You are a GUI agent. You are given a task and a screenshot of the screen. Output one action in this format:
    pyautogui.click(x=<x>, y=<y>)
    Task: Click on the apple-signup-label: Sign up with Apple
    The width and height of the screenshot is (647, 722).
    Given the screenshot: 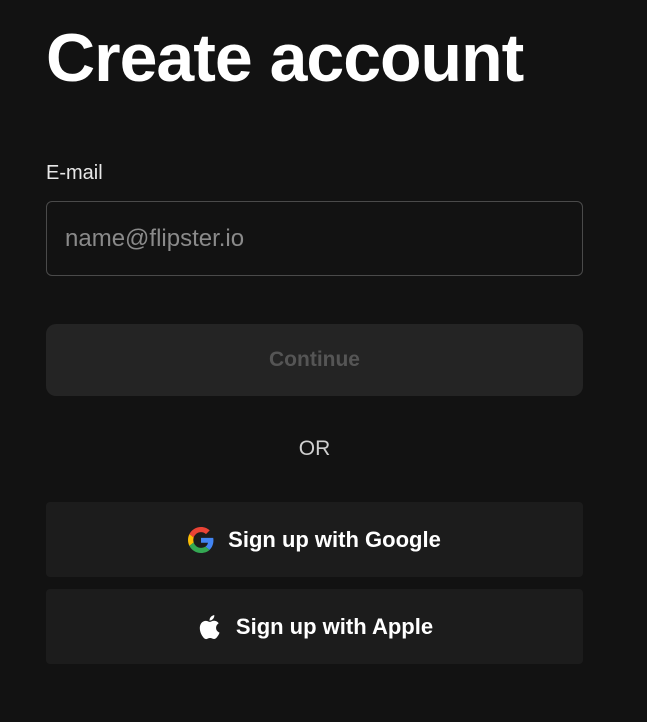 What is the action you would take?
    pyautogui.click(x=334, y=626)
    